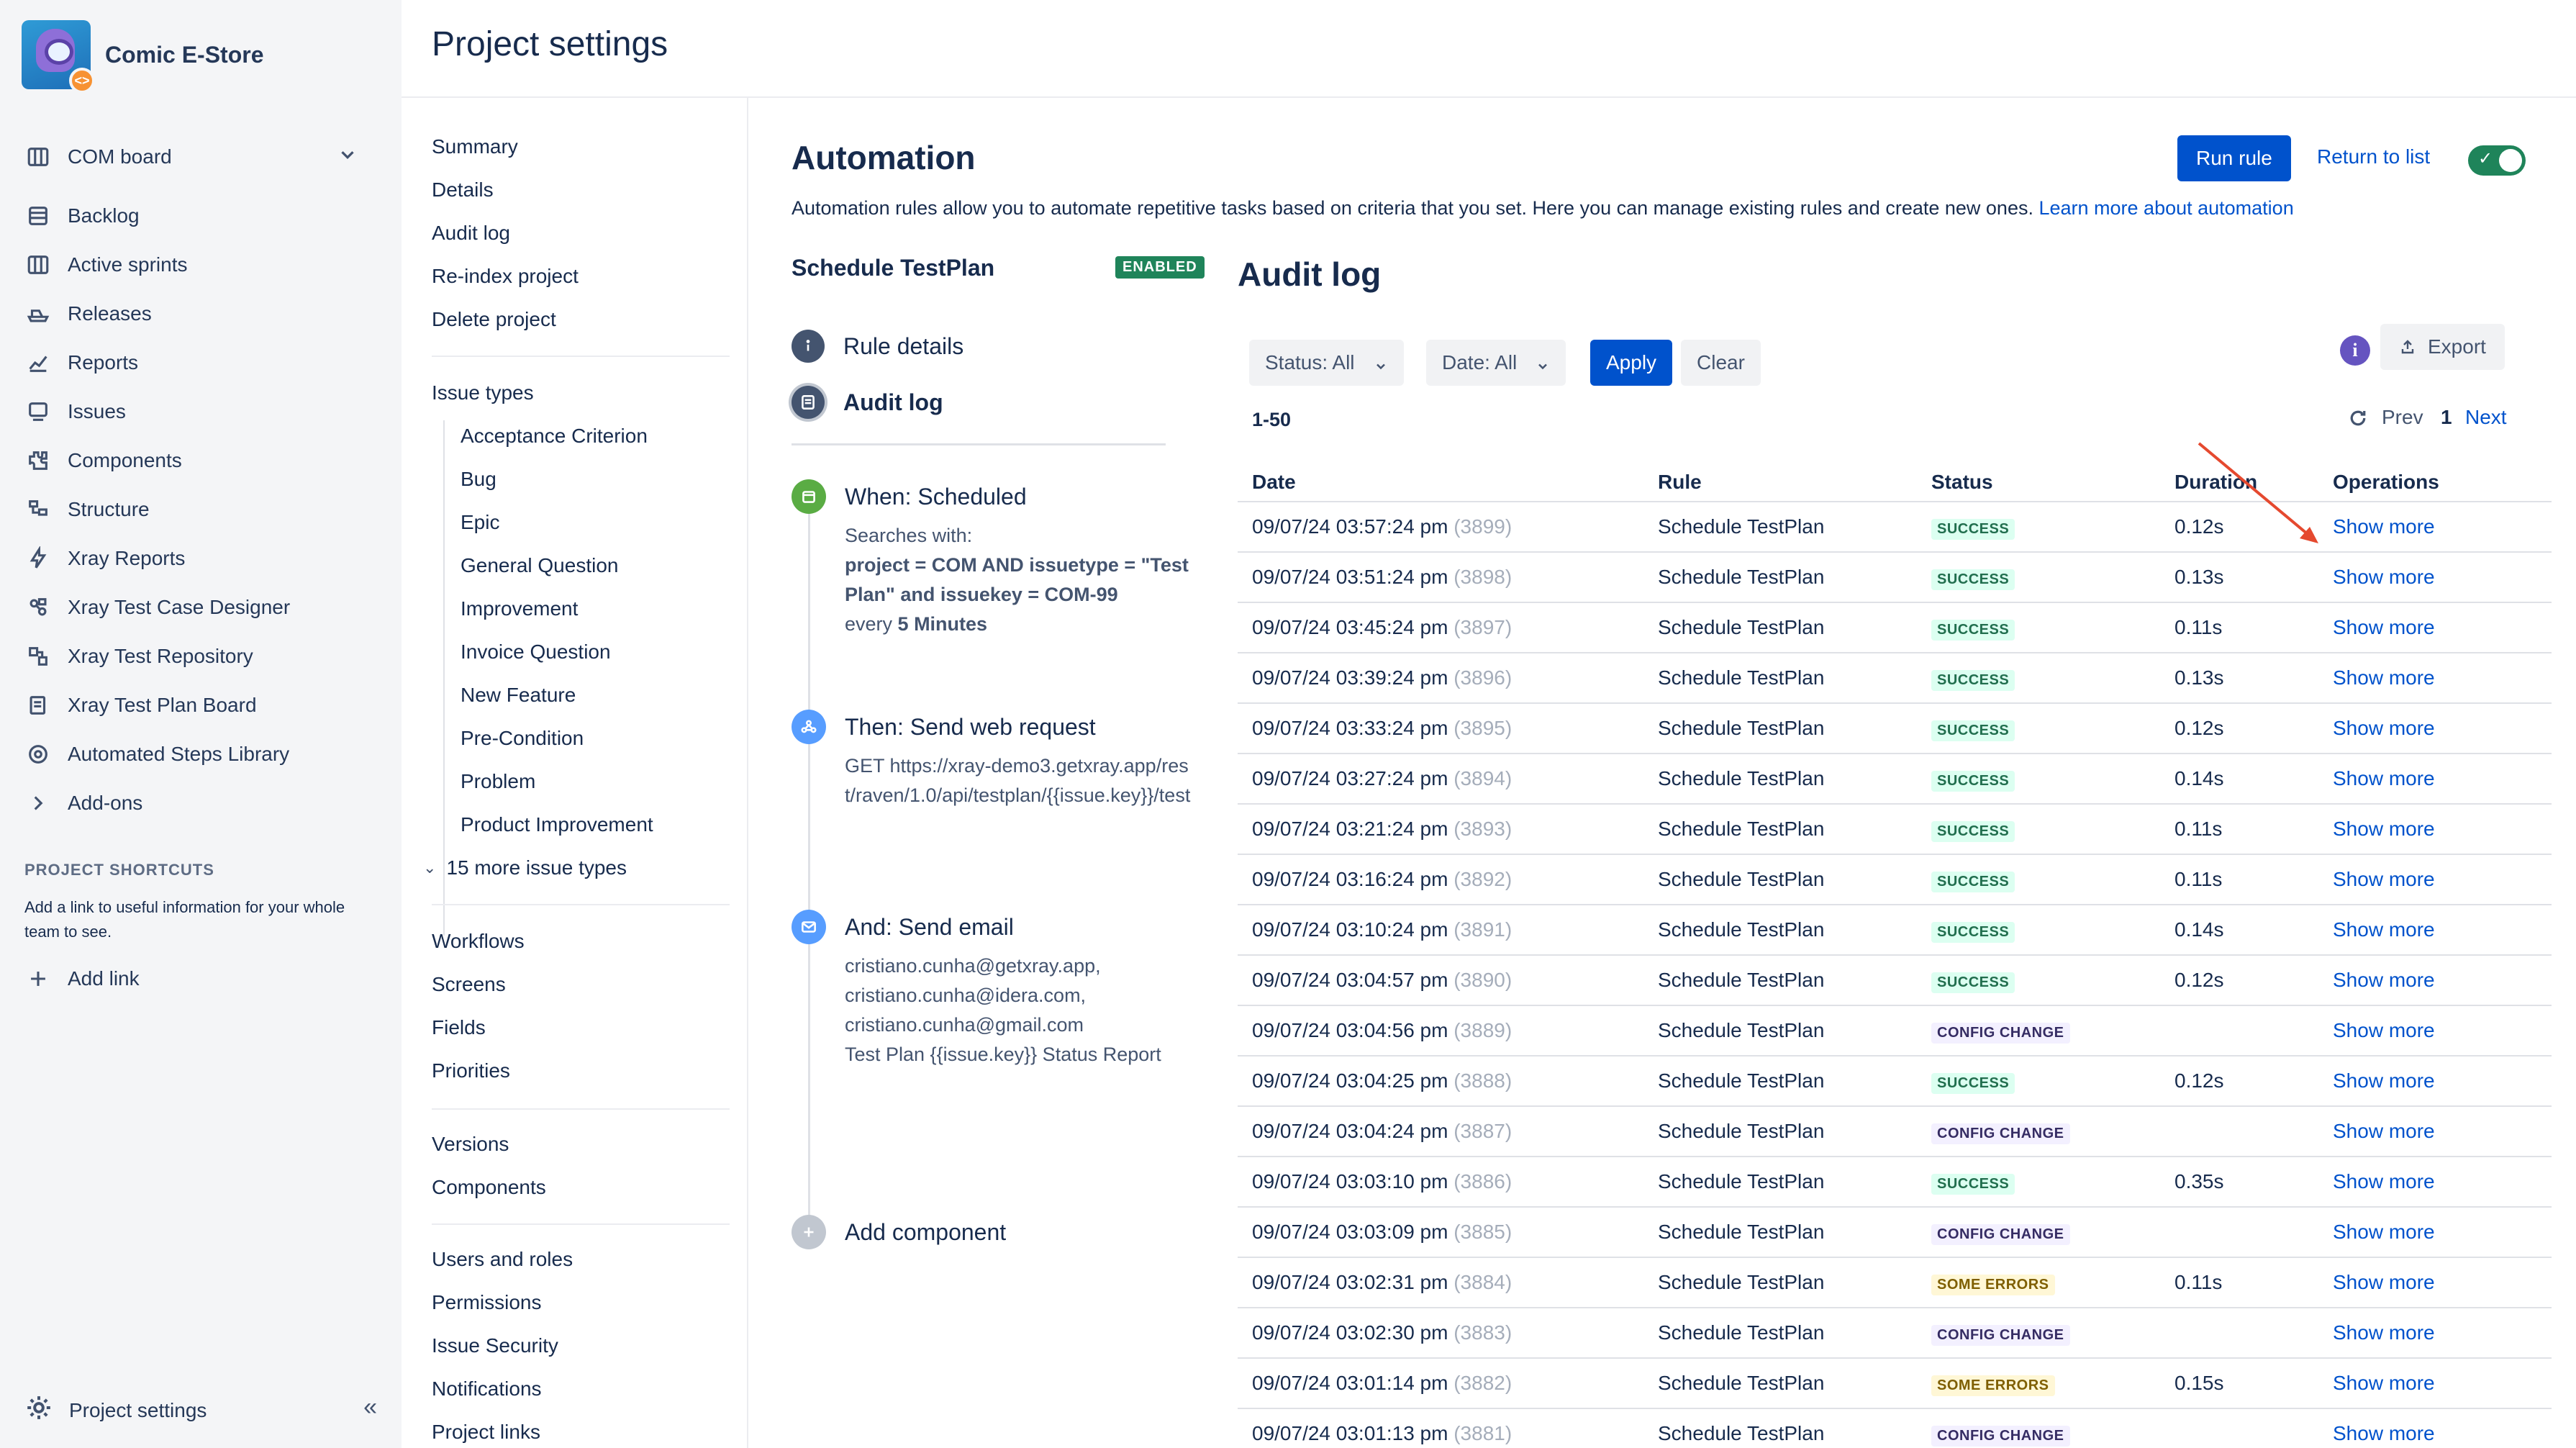  I want to click on next-page-button: Next, so click(2486, 417).